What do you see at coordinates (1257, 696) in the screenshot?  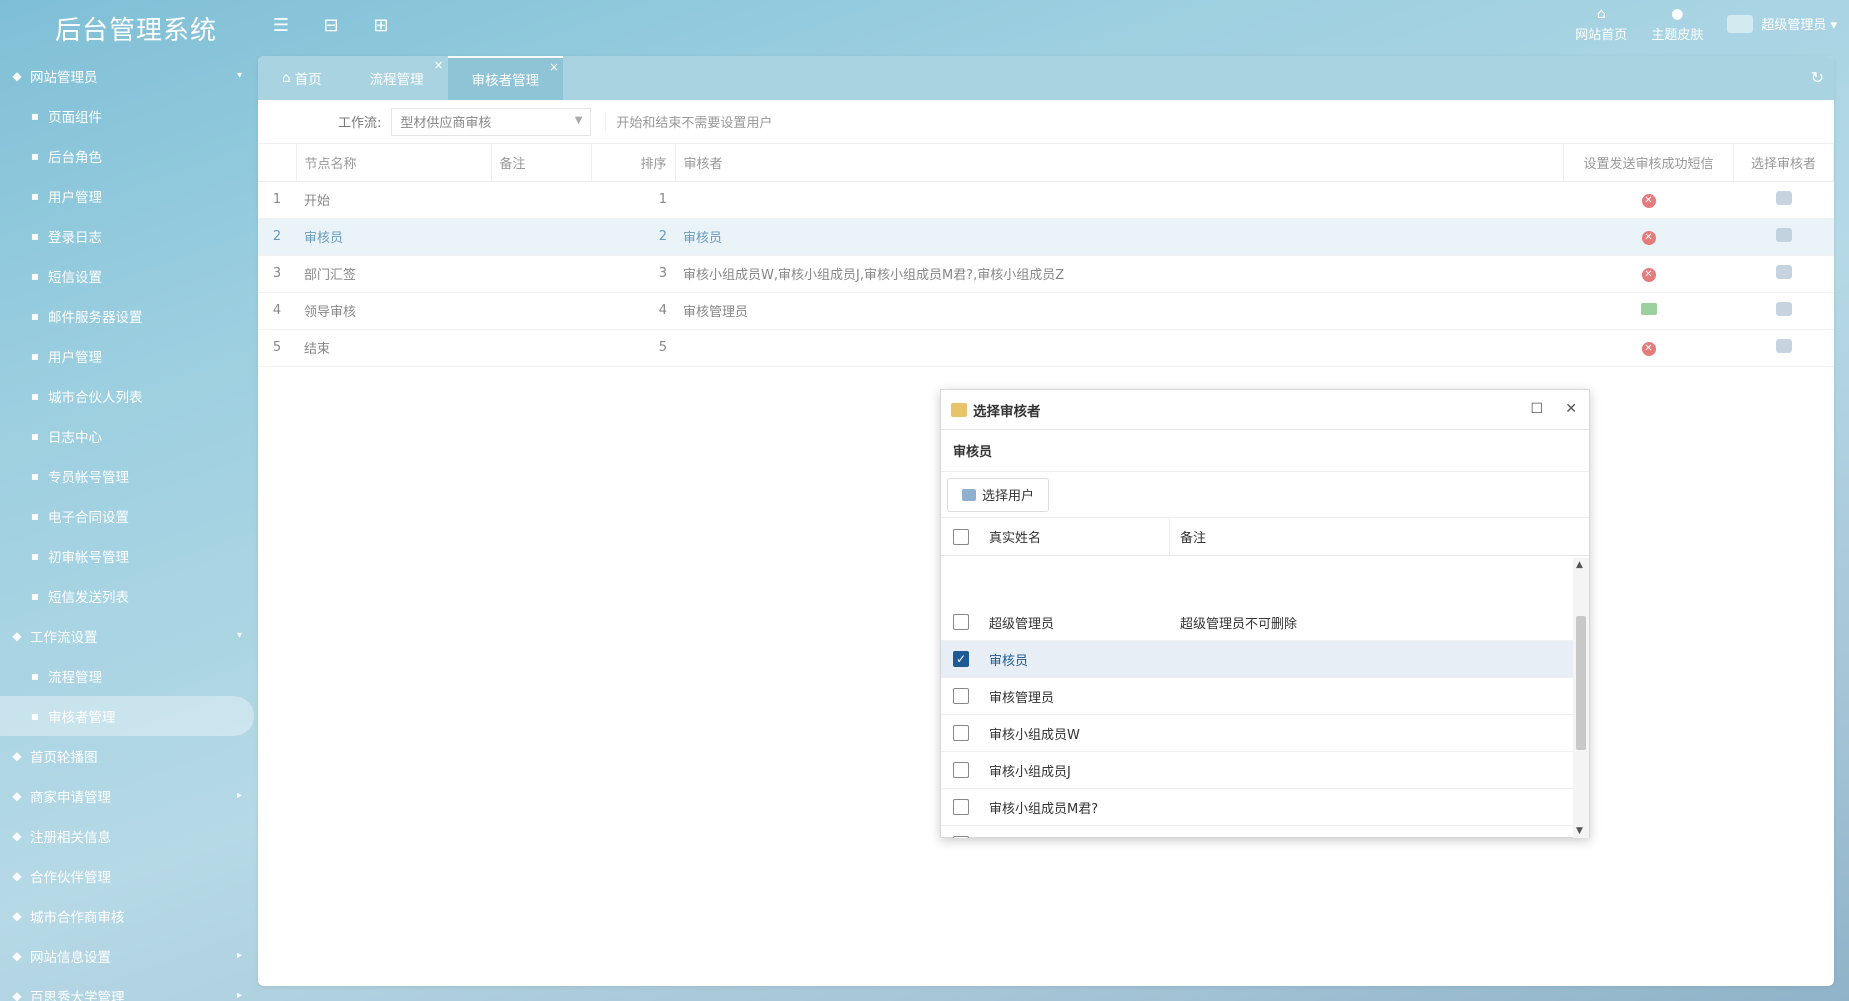 I see `list-item: 审核管理员` at bounding box center [1257, 696].